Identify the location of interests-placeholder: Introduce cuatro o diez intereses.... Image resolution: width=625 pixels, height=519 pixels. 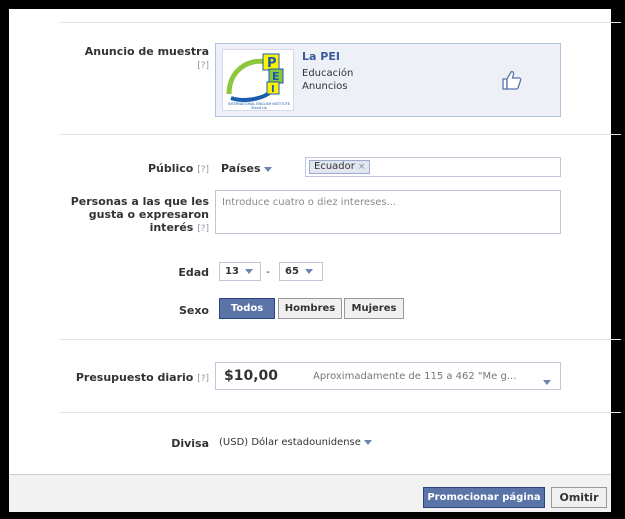
(309, 202).